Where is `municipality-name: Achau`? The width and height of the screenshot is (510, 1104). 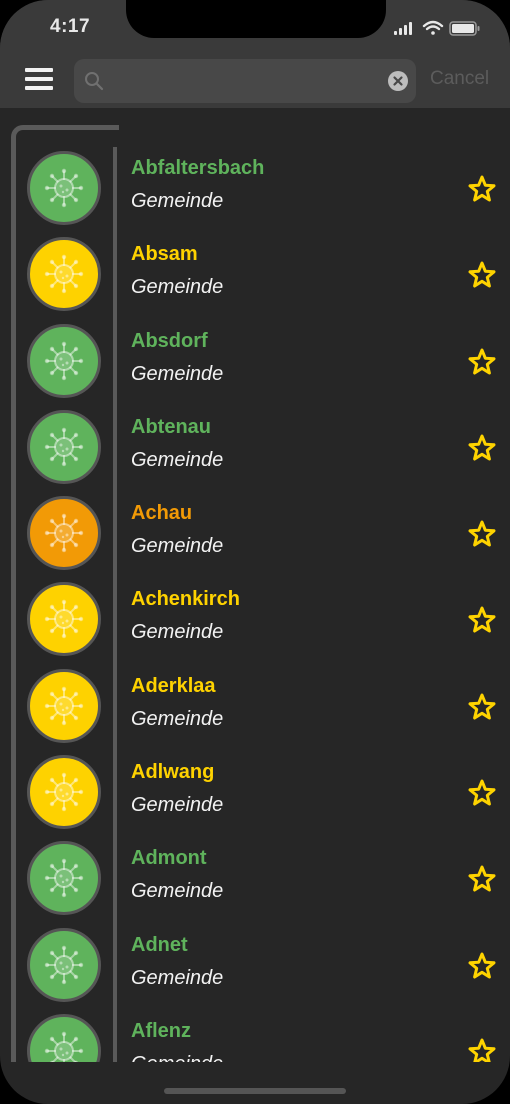
municipality-name: Achau is located at coordinates (162, 513).